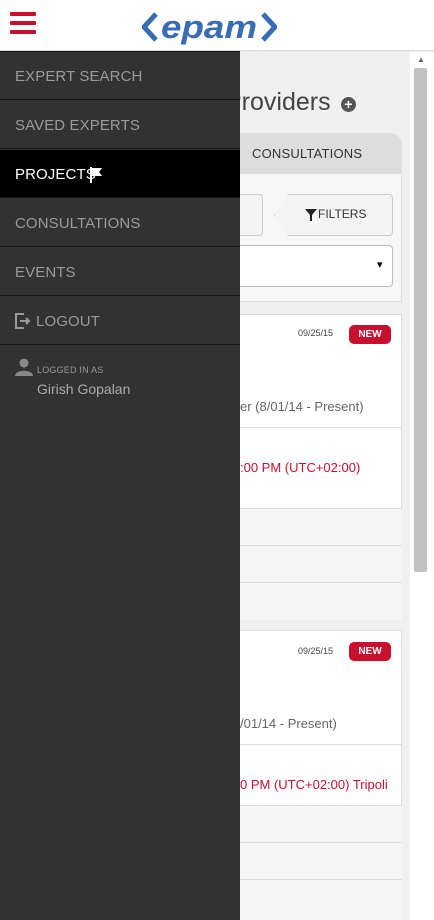 The height and width of the screenshot is (920, 434). I want to click on menu-item-label: EVENTS, so click(45, 272).